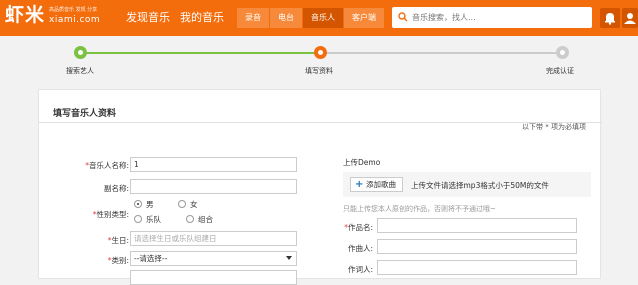 The width and height of the screenshot is (638, 285). What do you see at coordinates (190, 219) in the screenshot?
I see `gender-radio-group` at bounding box center [190, 219].